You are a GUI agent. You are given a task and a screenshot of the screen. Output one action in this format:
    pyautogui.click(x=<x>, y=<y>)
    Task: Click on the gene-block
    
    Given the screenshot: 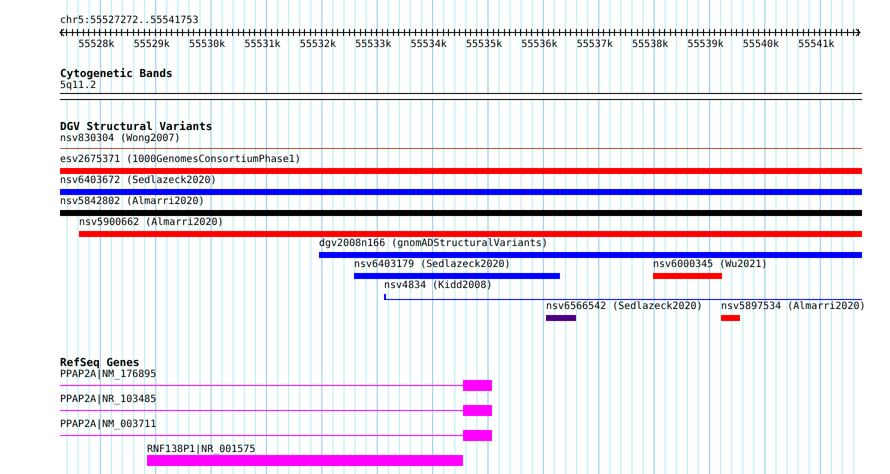 What is the action you would take?
    pyautogui.click(x=305, y=460)
    